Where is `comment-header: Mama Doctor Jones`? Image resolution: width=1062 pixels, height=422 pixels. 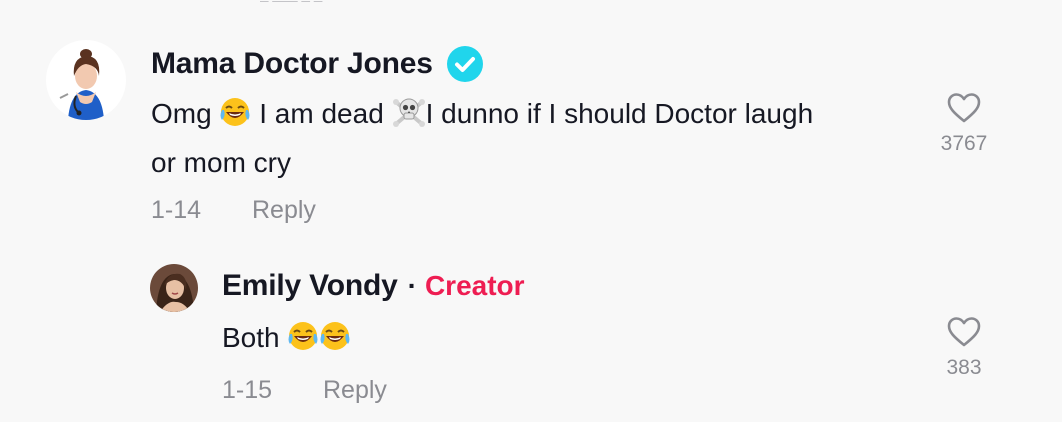 comment-header: Mama Doctor Jones is located at coordinates (317, 64).